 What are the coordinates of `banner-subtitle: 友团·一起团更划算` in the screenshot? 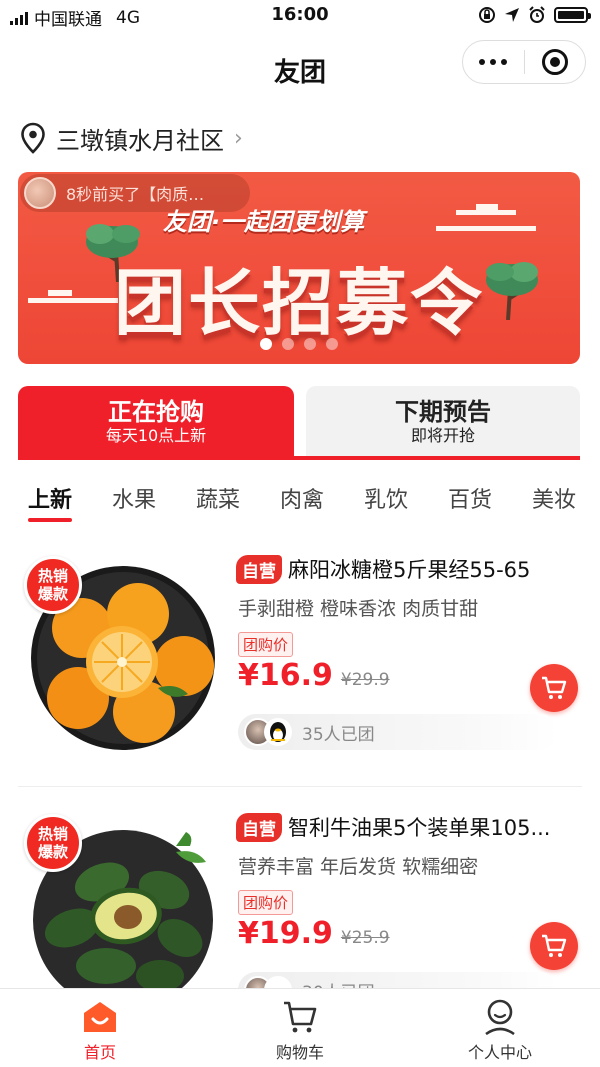 It's located at (264, 222).